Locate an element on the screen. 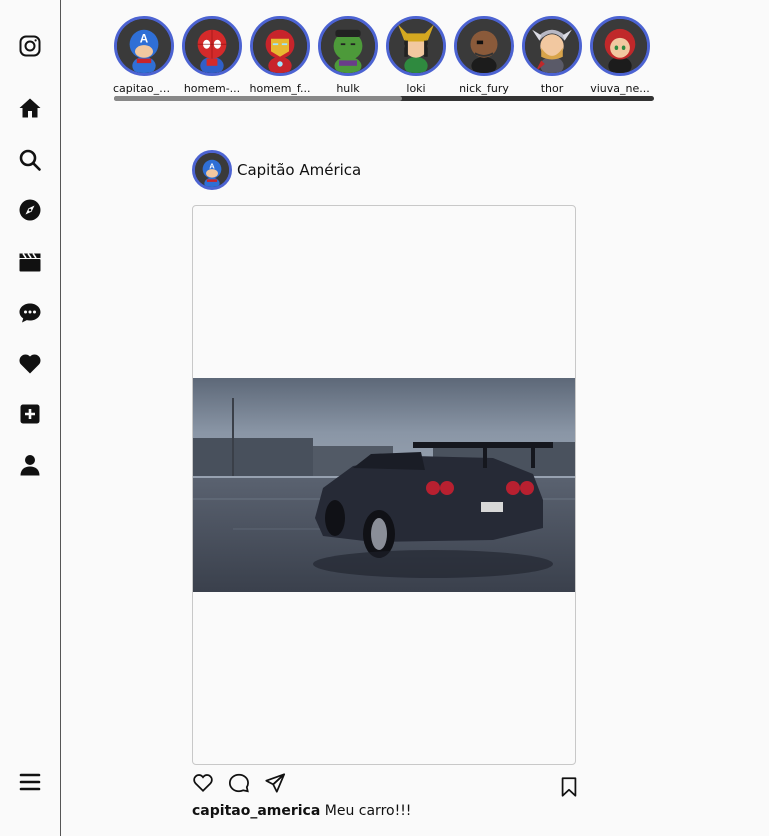 The height and width of the screenshot is (836, 769). post-author-name: Capitão América is located at coordinates (299, 170).